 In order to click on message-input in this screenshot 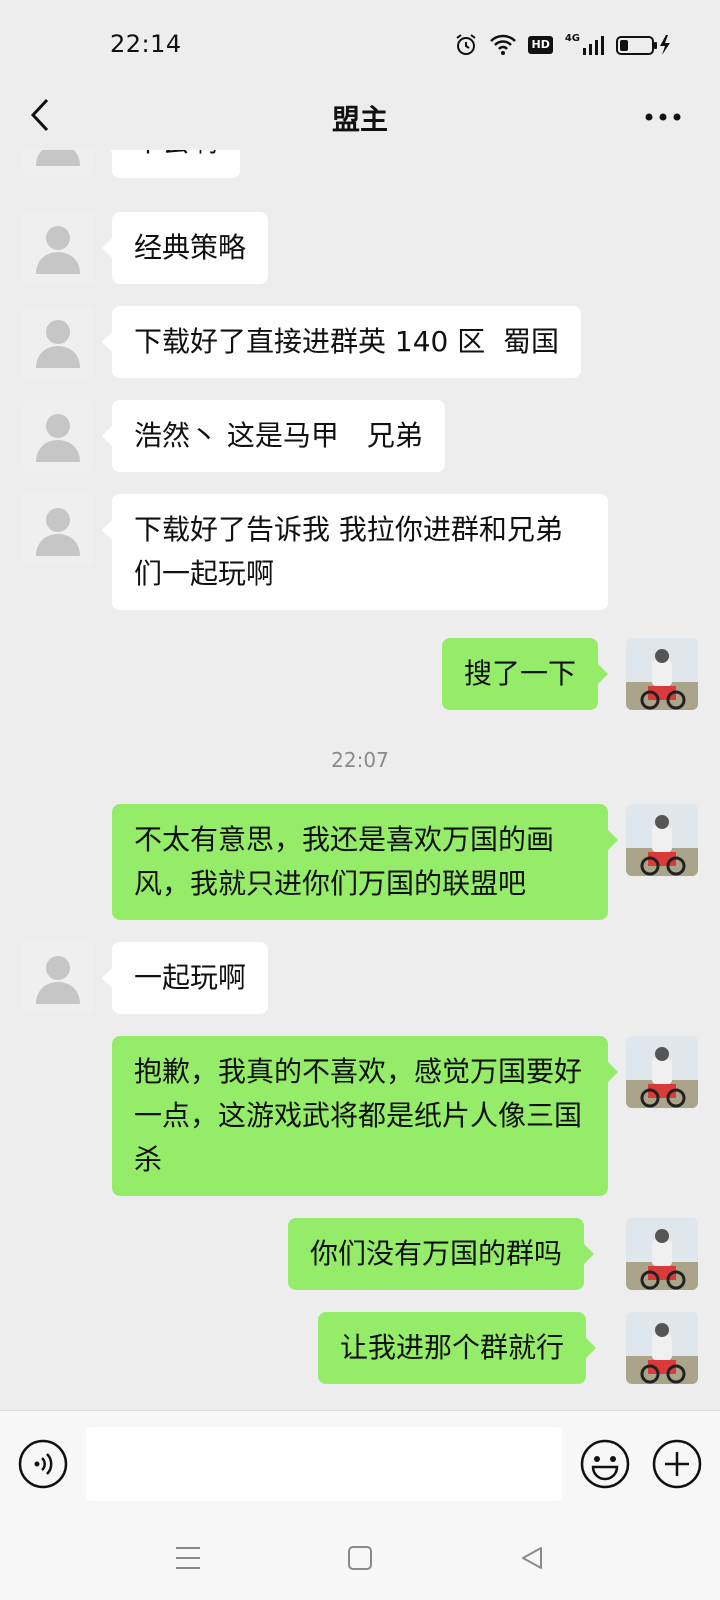, I will do `click(324, 1464)`.